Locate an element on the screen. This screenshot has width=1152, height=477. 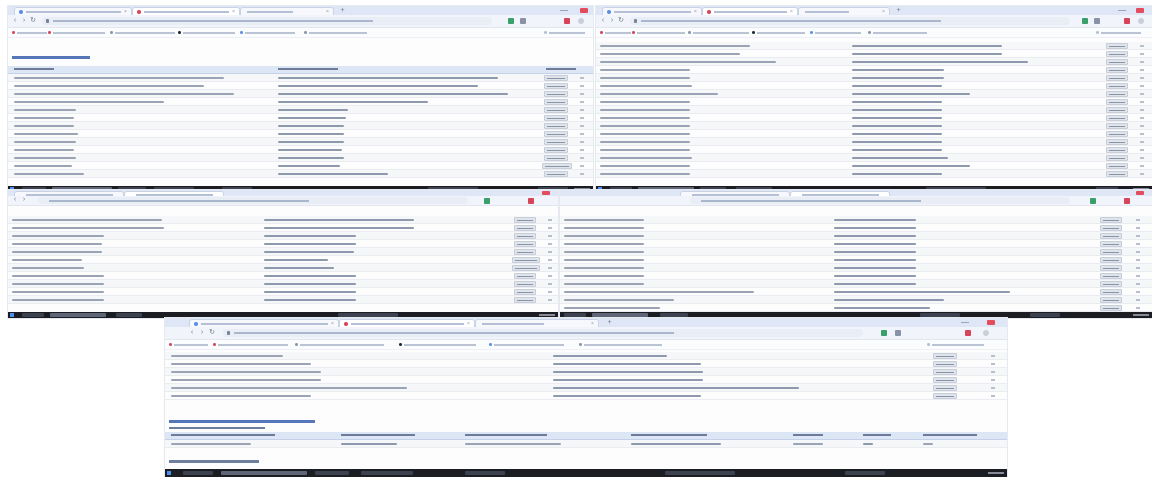
new-tab-button: + is located at coordinates (609, 322).